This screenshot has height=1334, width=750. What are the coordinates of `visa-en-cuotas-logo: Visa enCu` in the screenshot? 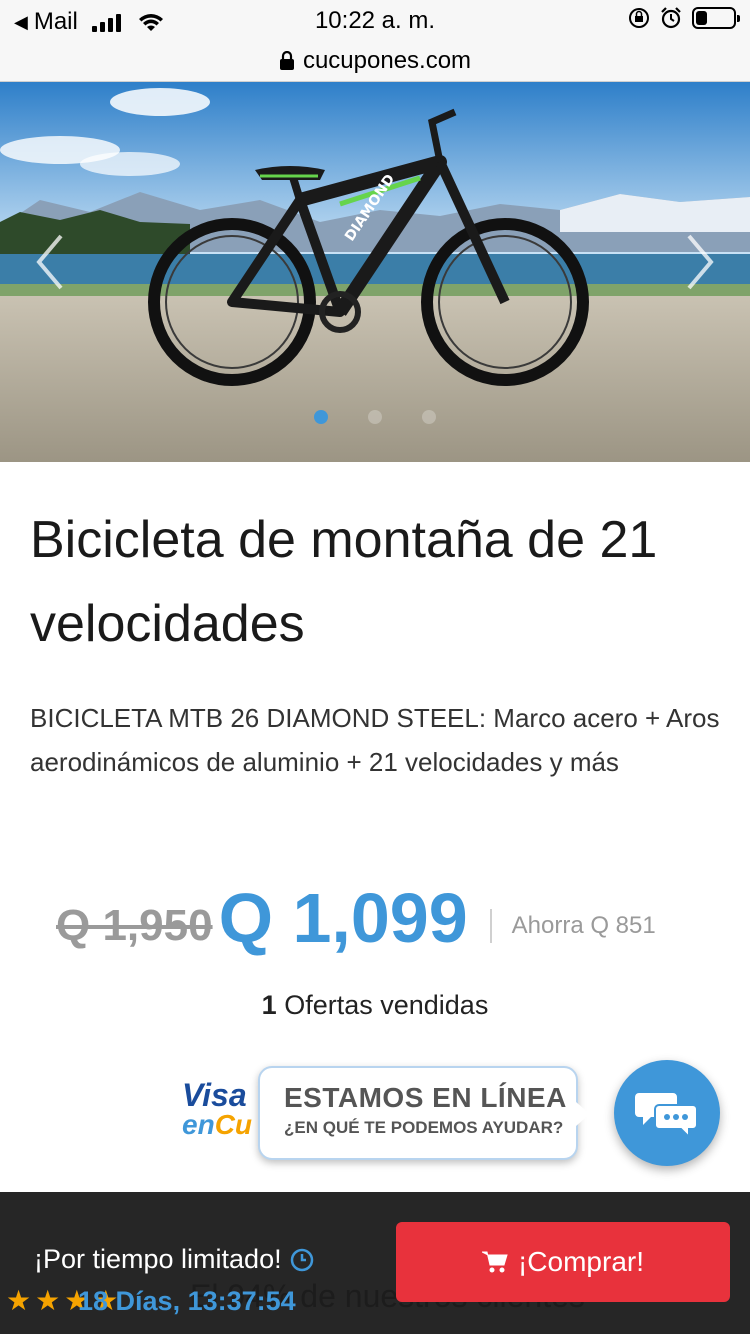 It's located at (217, 1108).